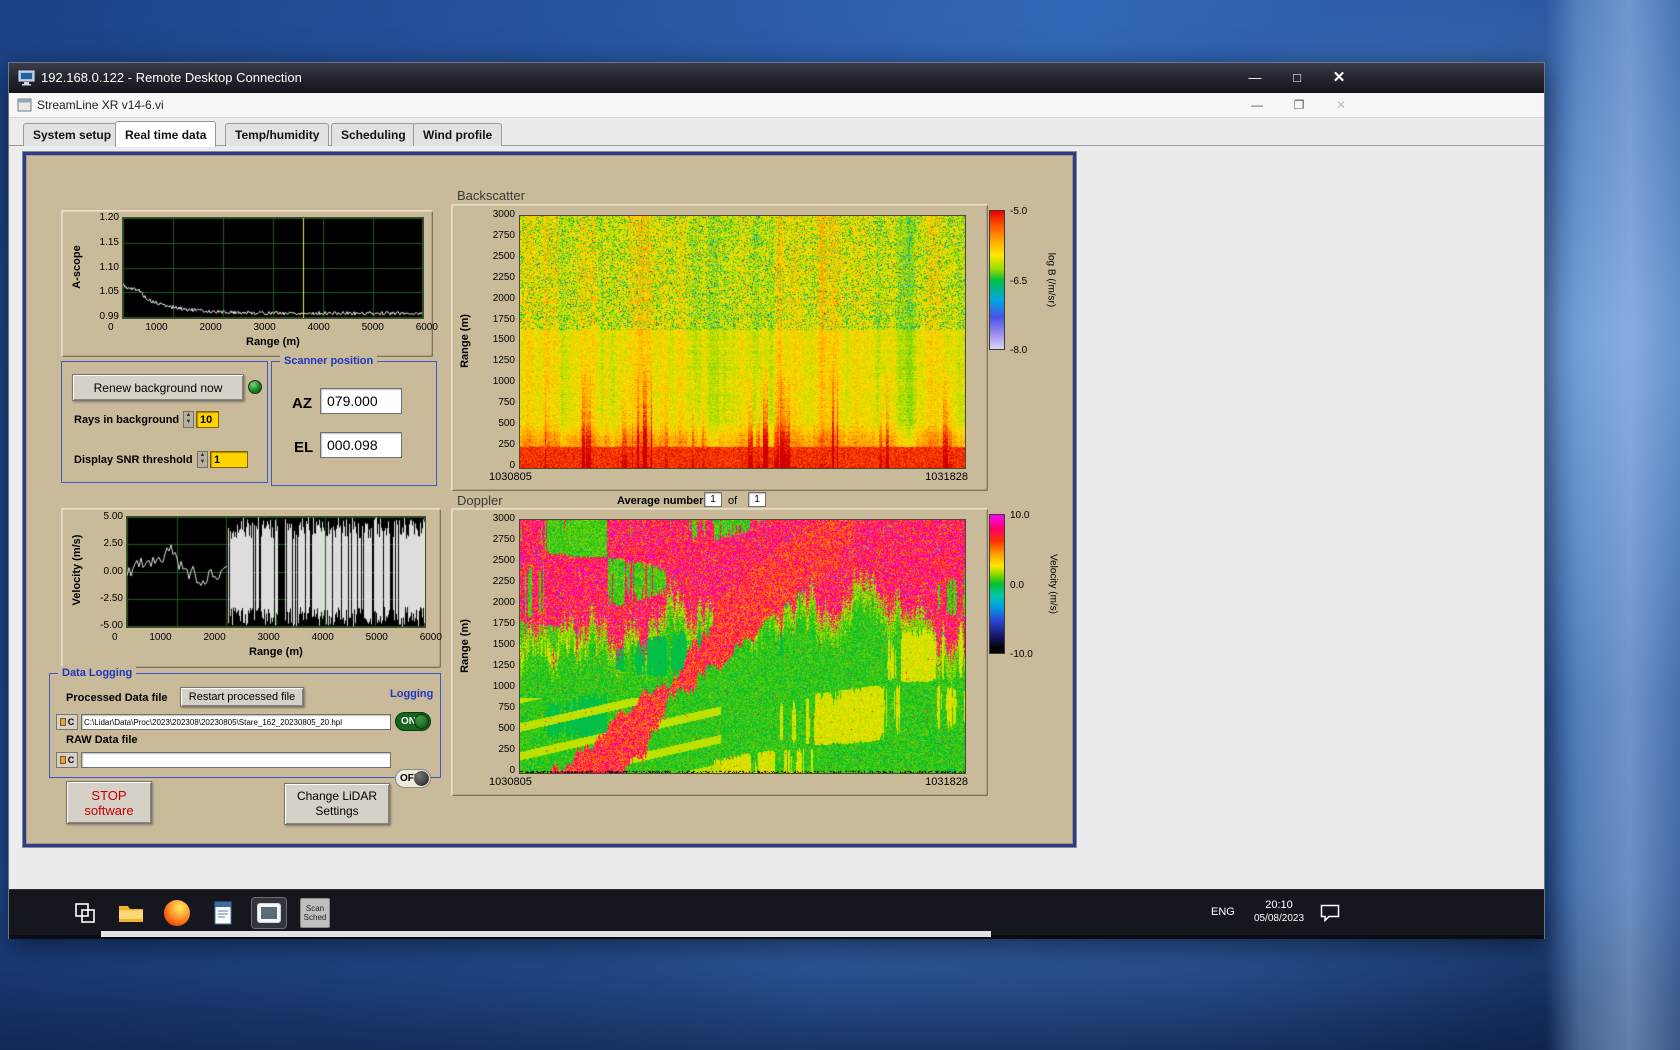 The height and width of the screenshot is (1050, 1680). Describe the element at coordinates (273, 268) in the screenshot. I see `ascope-canvas` at that location.